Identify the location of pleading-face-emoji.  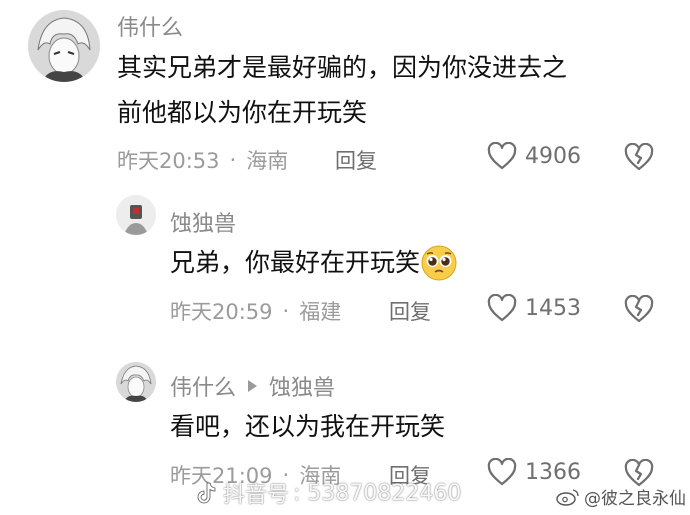
(439, 263).